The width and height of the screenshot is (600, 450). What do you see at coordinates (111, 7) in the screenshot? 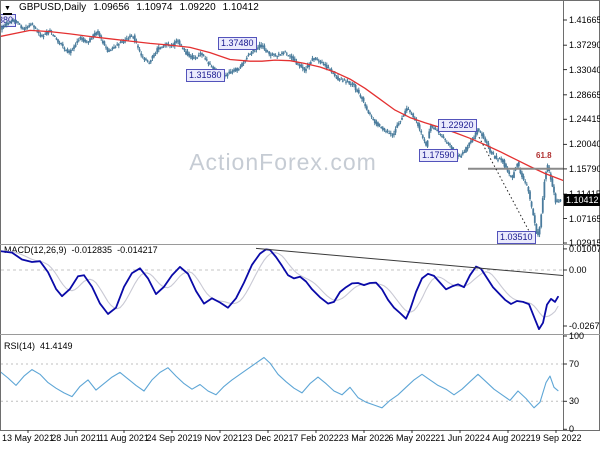
I see `open-value: 1.09656` at bounding box center [111, 7].